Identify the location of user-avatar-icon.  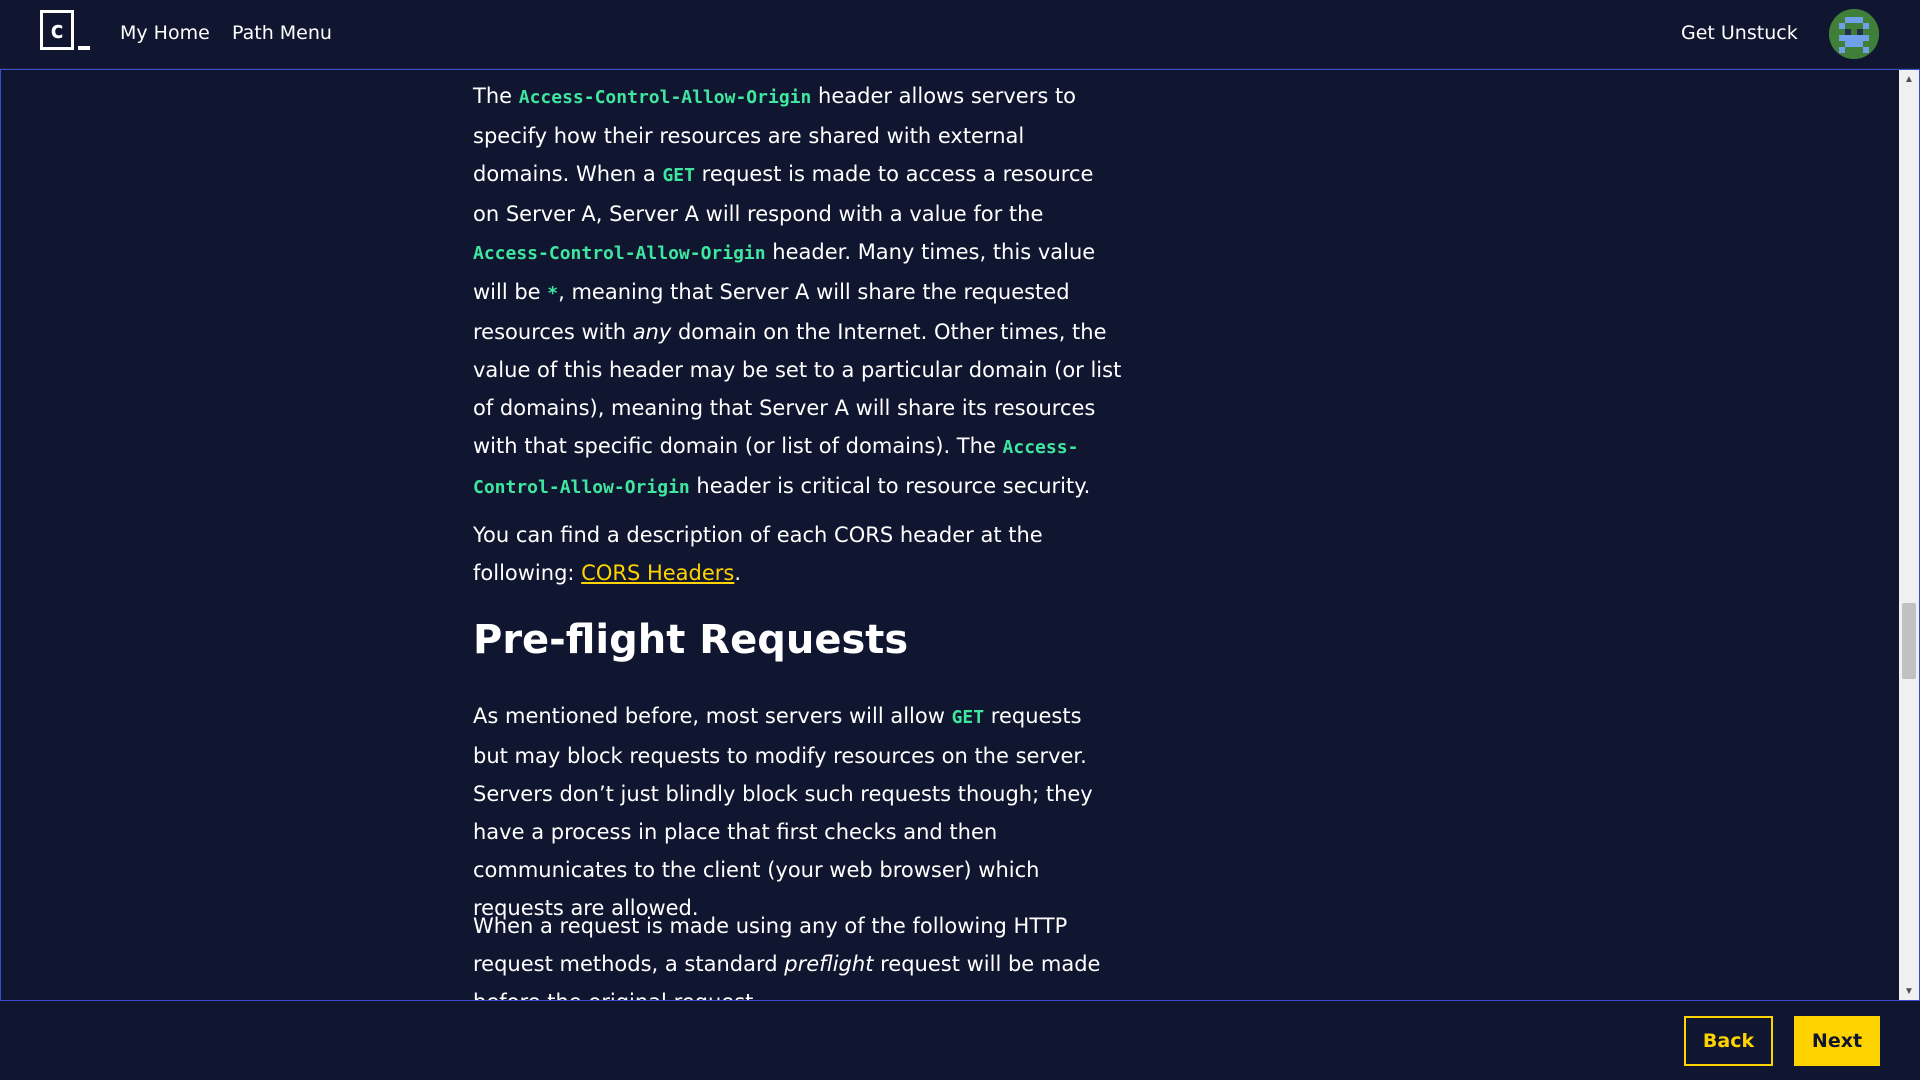
(1854, 34).